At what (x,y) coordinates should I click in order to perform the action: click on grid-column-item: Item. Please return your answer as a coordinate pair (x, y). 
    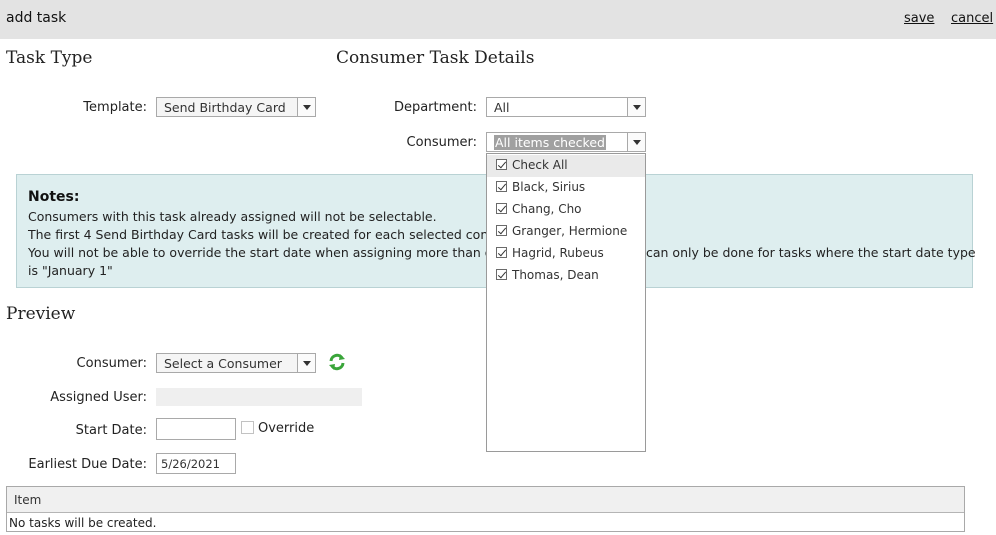
    Looking at the image, I should click on (27, 500).